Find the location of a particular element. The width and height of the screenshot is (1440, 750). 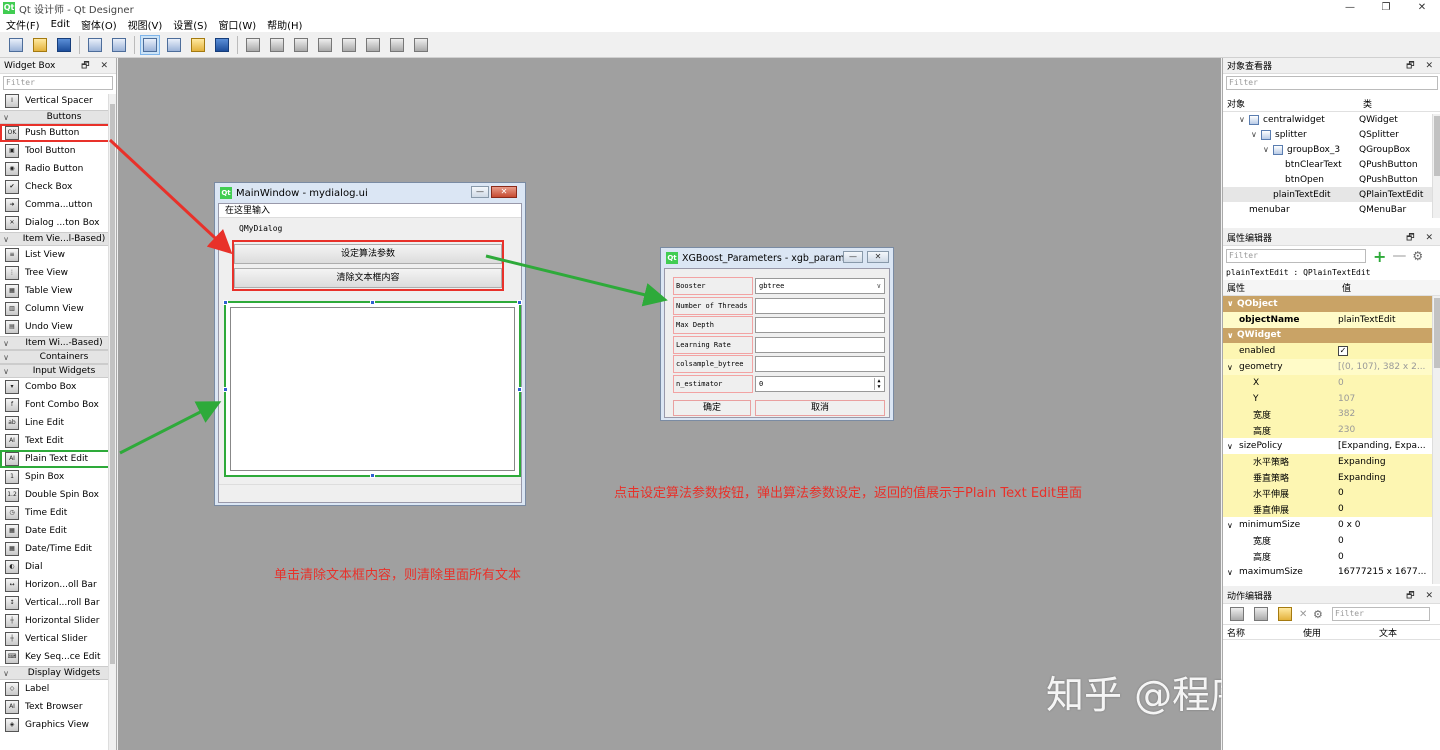

widget-item: ◷ Time Edit is located at coordinates (58, 513).